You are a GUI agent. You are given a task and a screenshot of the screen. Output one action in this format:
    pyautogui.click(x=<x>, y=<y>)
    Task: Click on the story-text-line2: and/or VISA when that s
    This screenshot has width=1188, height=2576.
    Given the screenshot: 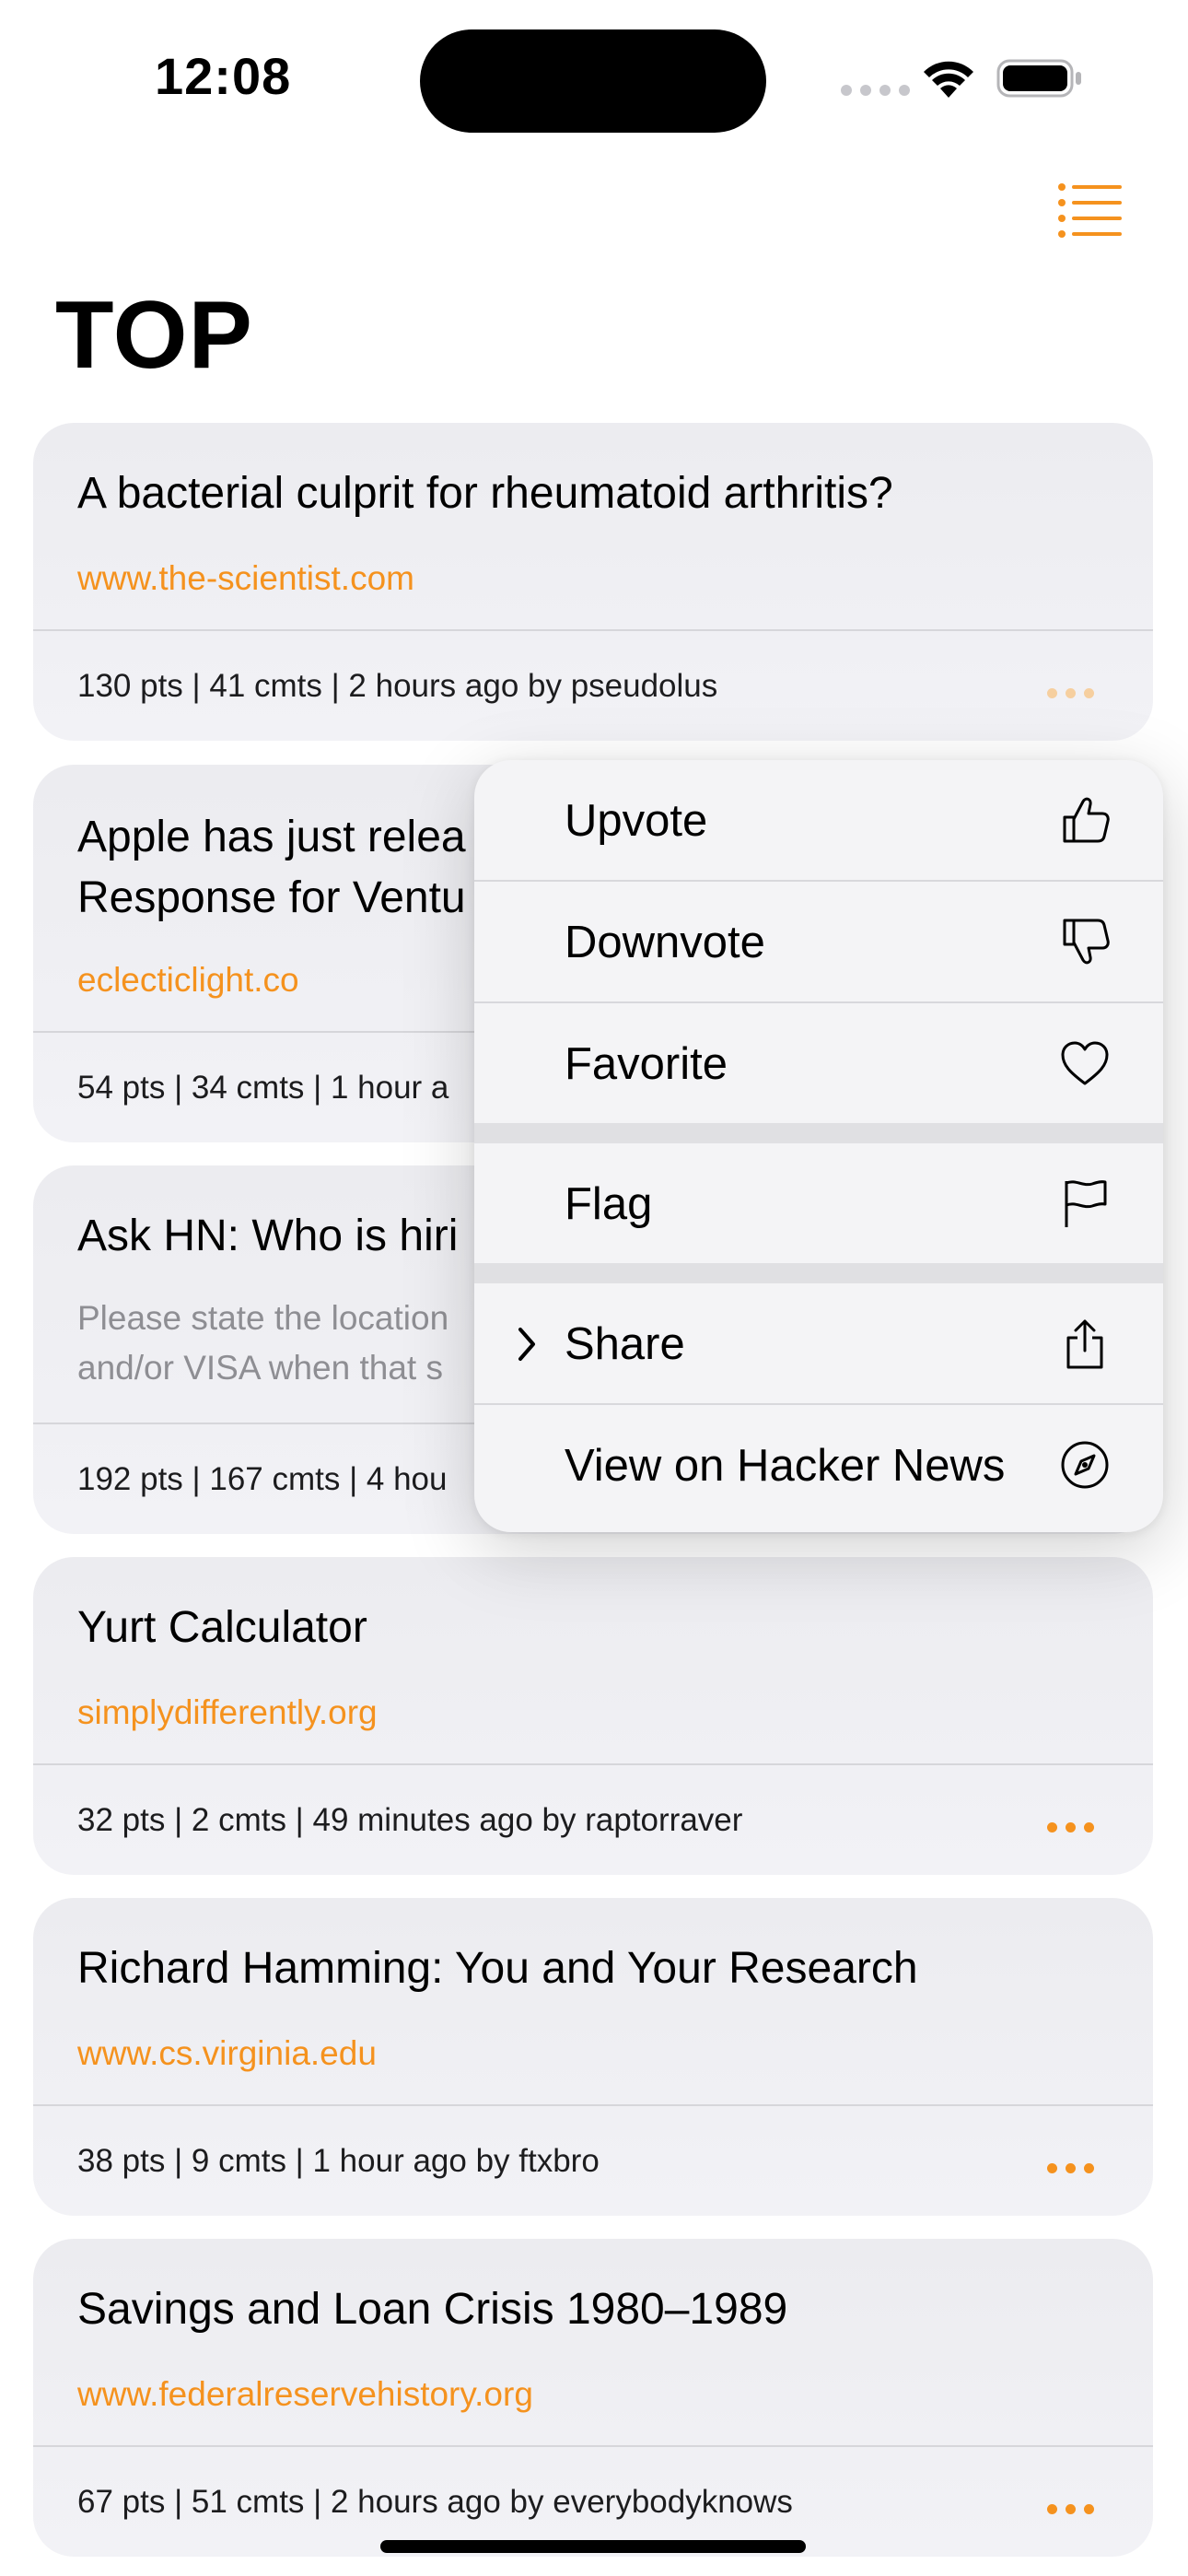 What is the action you would take?
    pyautogui.click(x=260, y=1368)
    